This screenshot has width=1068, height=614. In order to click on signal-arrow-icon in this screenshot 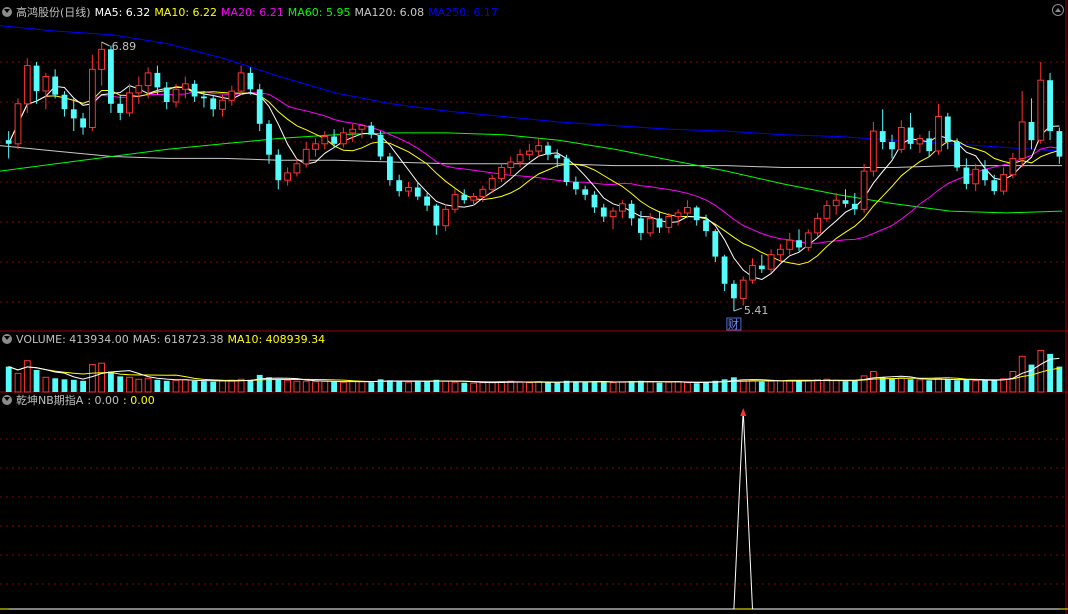, I will do `click(743, 412)`.